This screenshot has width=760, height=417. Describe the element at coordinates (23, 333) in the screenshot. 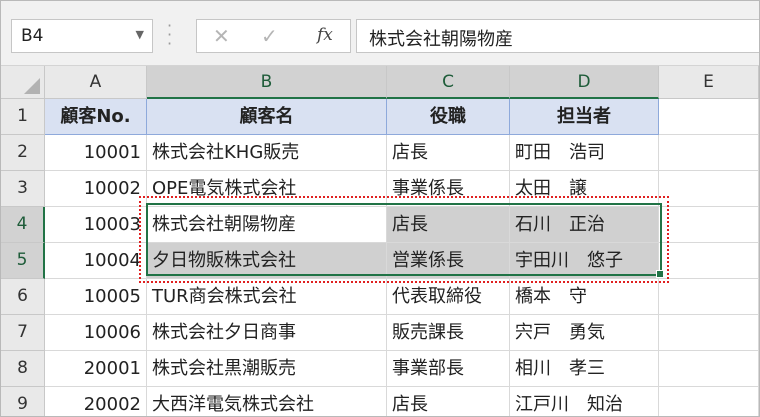

I see `row-header-7: 7` at that location.